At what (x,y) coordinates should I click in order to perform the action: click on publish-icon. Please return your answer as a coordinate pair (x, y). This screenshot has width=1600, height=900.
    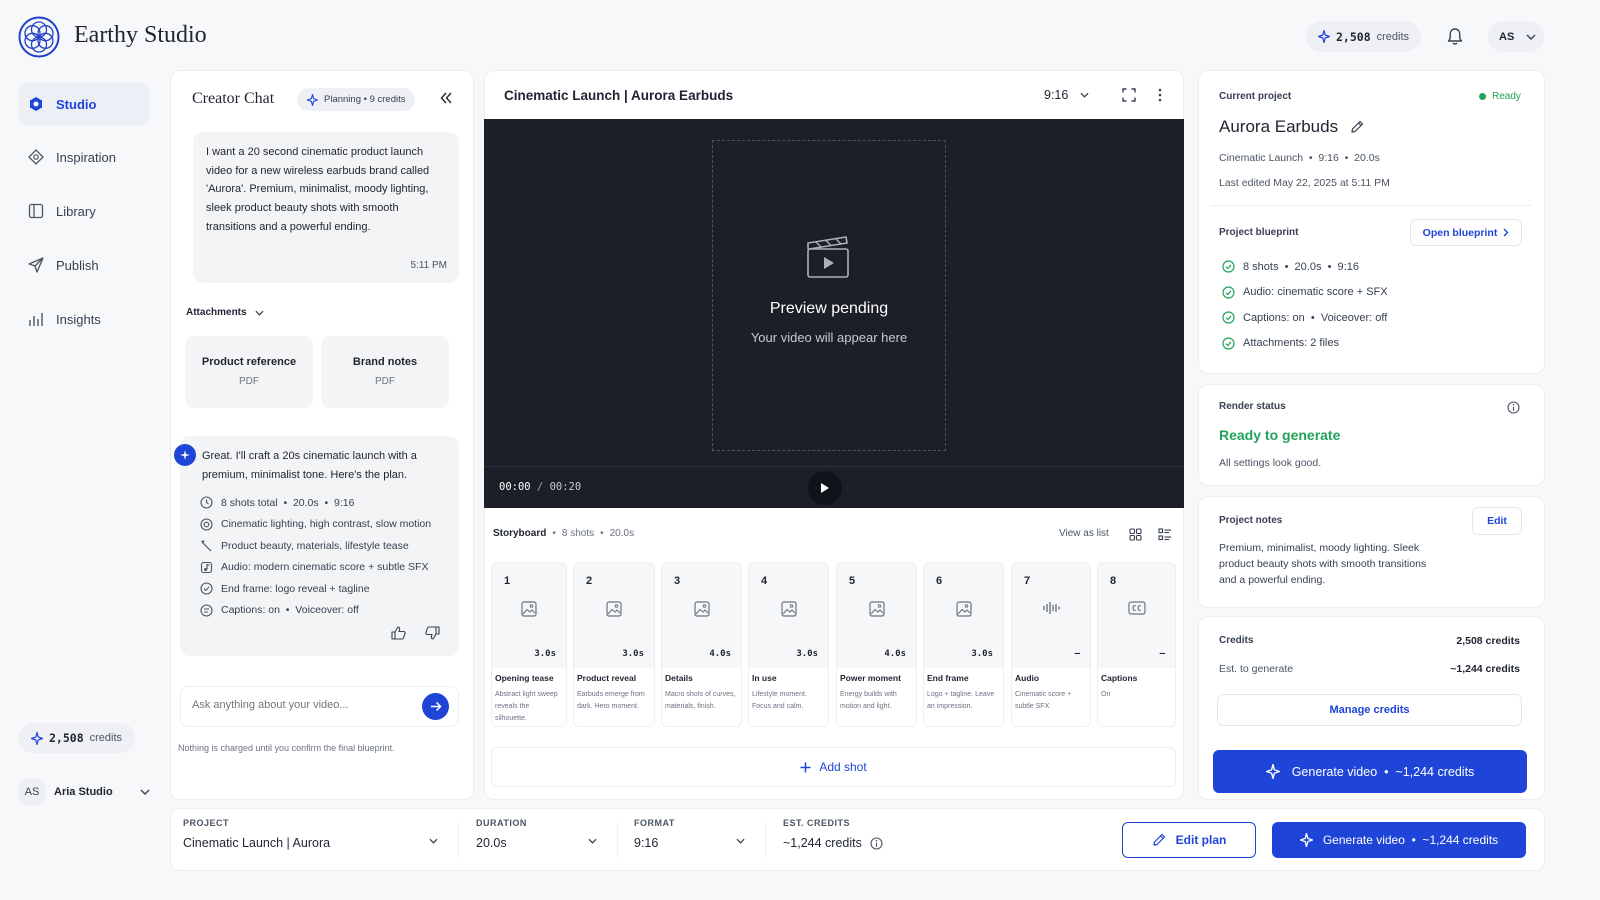
    Looking at the image, I should click on (36, 265).